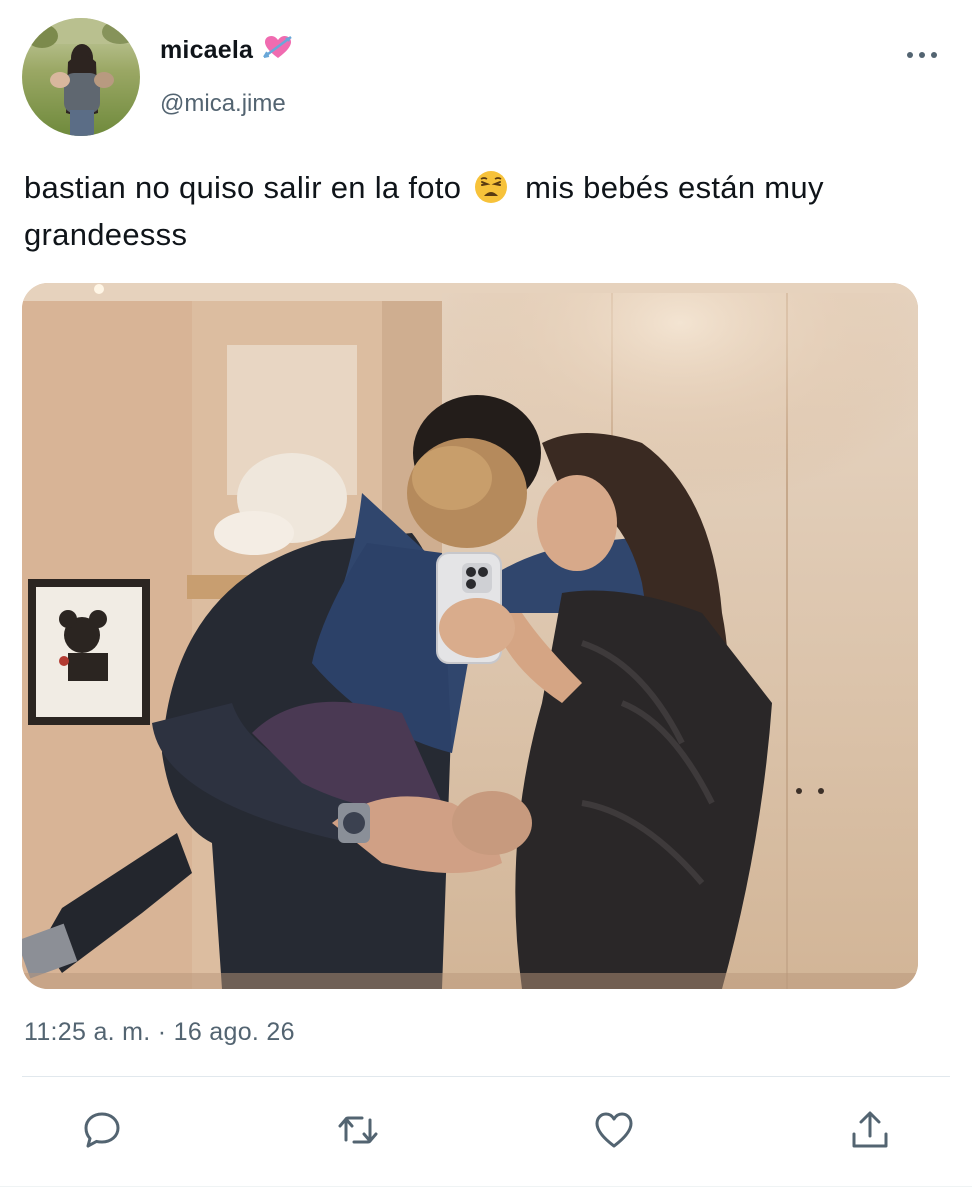 This screenshot has height=1200, width=972. What do you see at coordinates (486, 1186) in the screenshot?
I see `bottom-divider` at bounding box center [486, 1186].